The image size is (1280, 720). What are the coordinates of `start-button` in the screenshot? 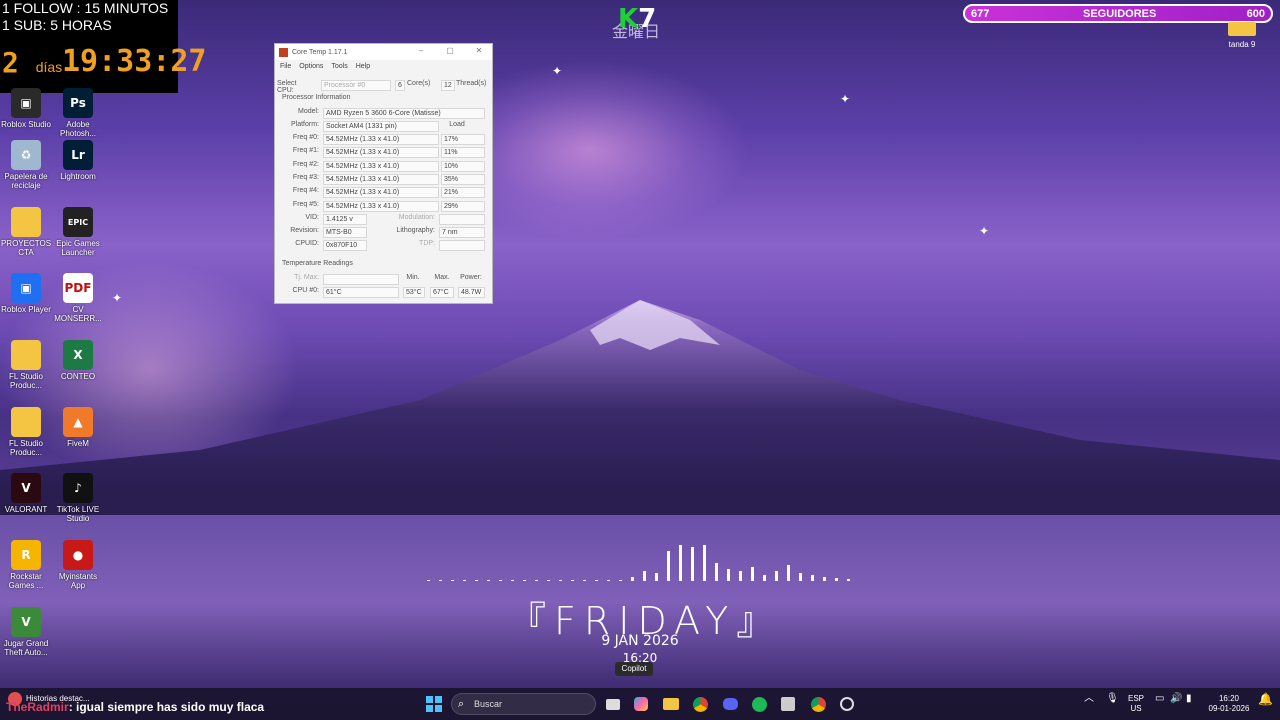 It's located at (434, 704).